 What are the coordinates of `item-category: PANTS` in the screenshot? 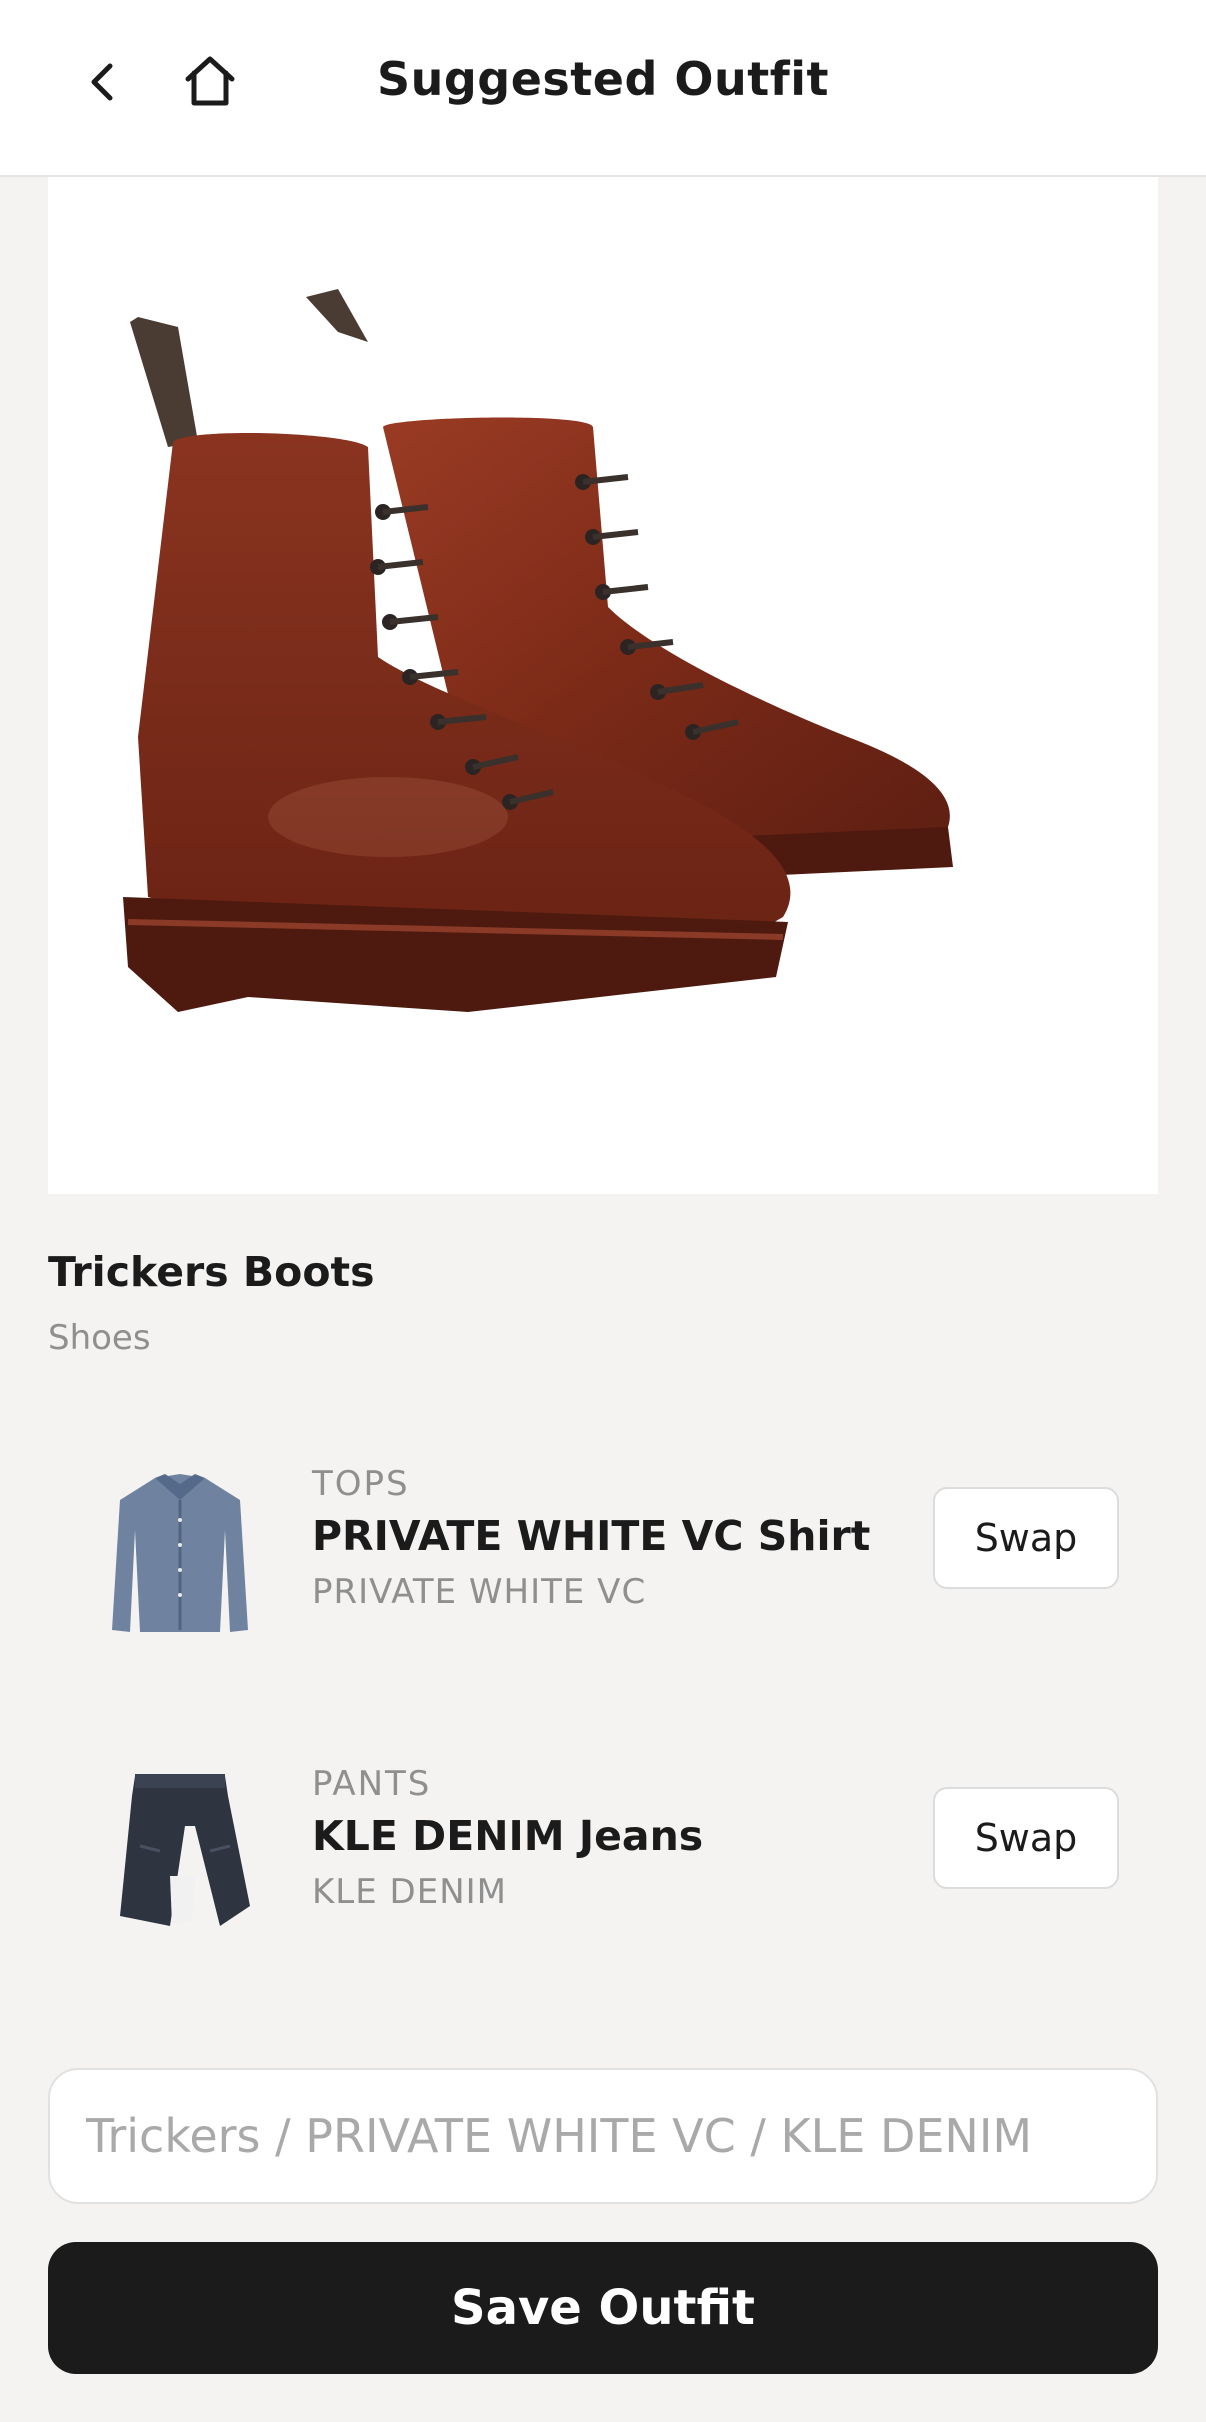 It's located at (372, 1784).